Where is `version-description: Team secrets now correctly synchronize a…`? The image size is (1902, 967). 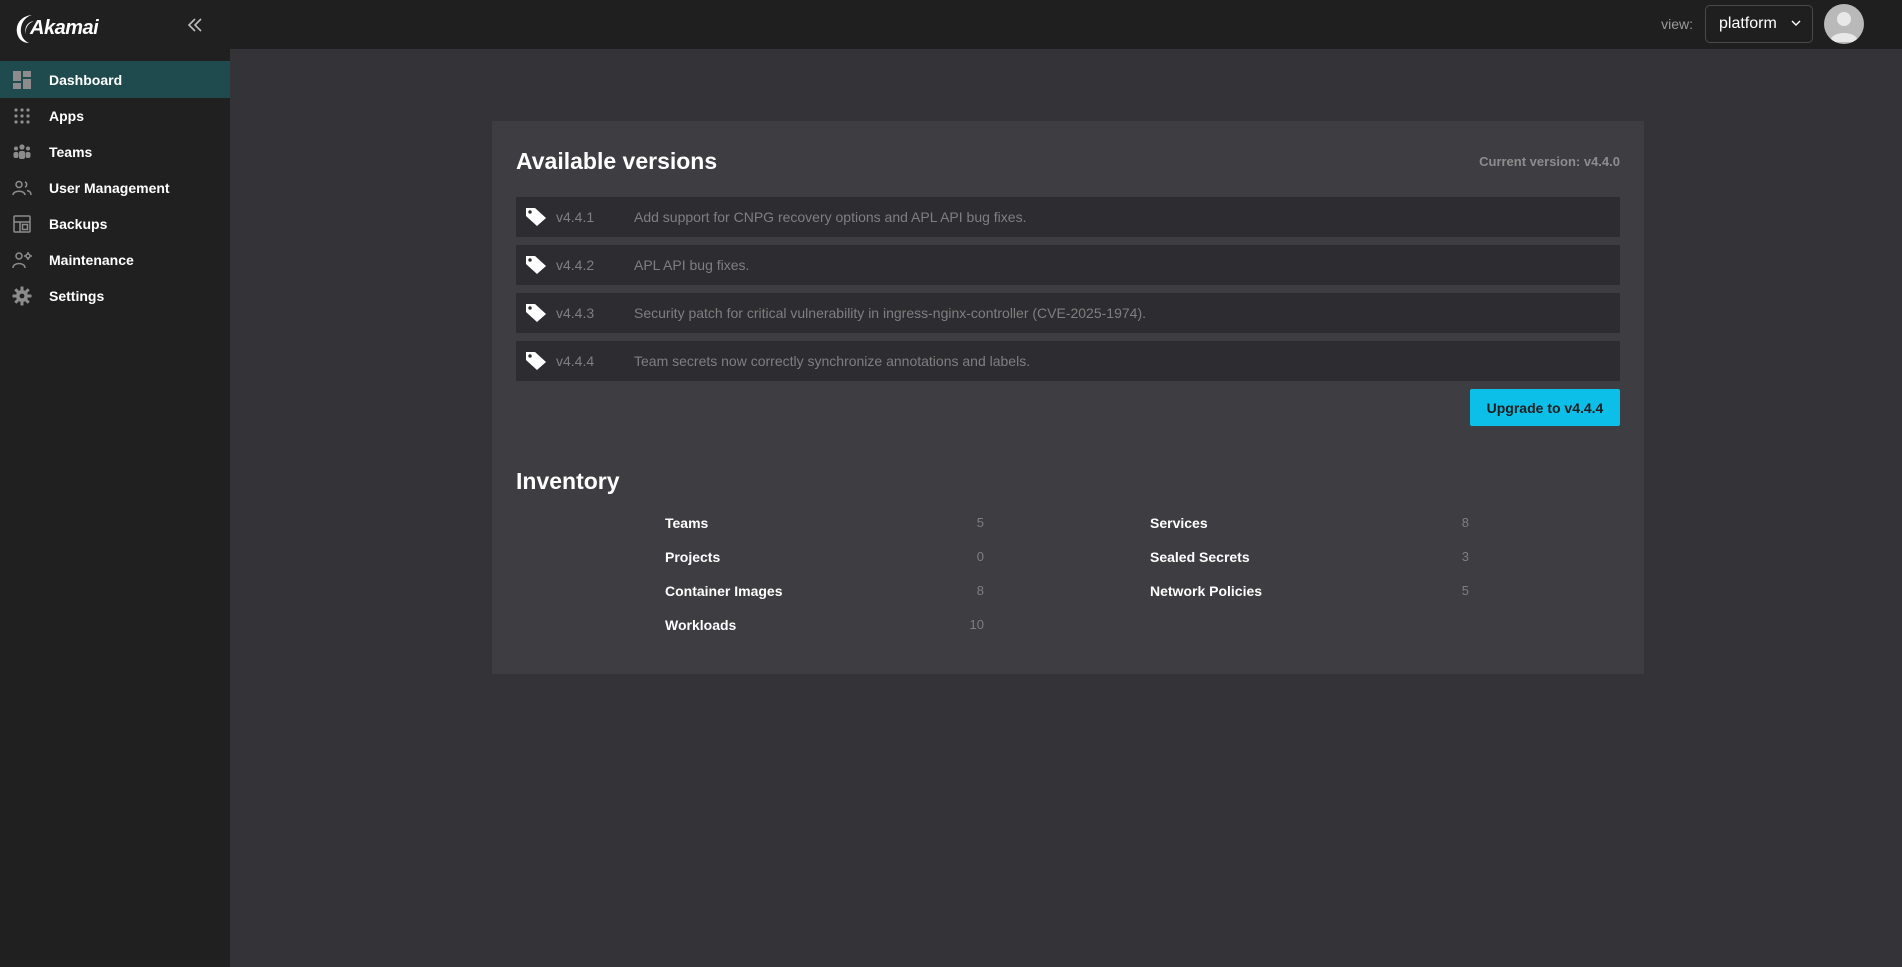
version-description: Team secrets now correctly synchronize a… is located at coordinates (832, 361).